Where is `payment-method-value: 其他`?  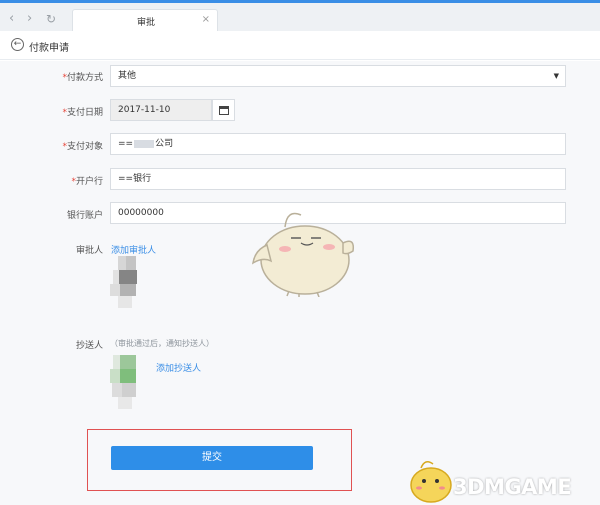 payment-method-value: 其他 is located at coordinates (127, 76).